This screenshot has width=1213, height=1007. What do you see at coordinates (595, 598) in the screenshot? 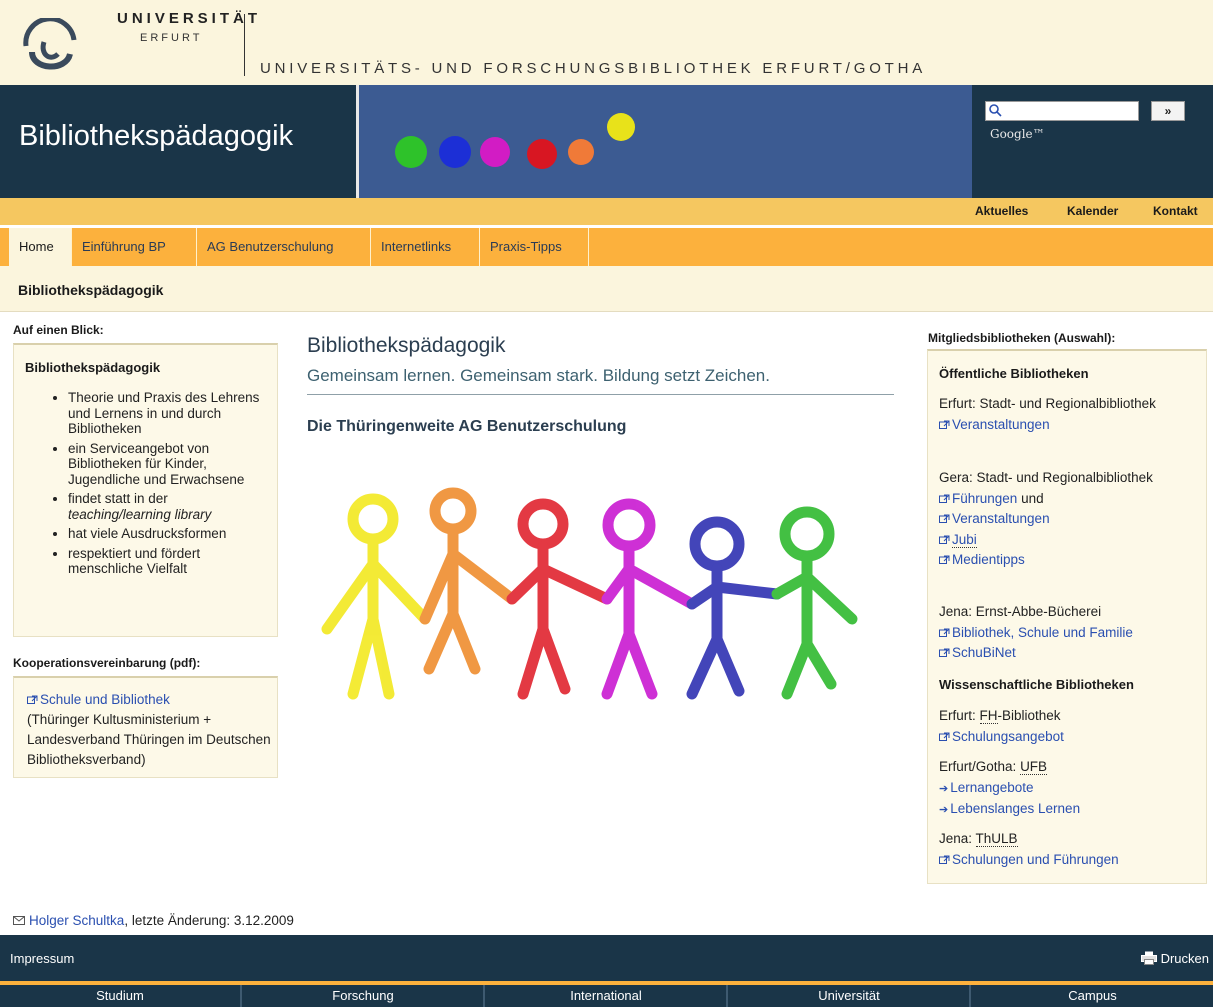
I see `stick-figures-image` at bounding box center [595, 598].